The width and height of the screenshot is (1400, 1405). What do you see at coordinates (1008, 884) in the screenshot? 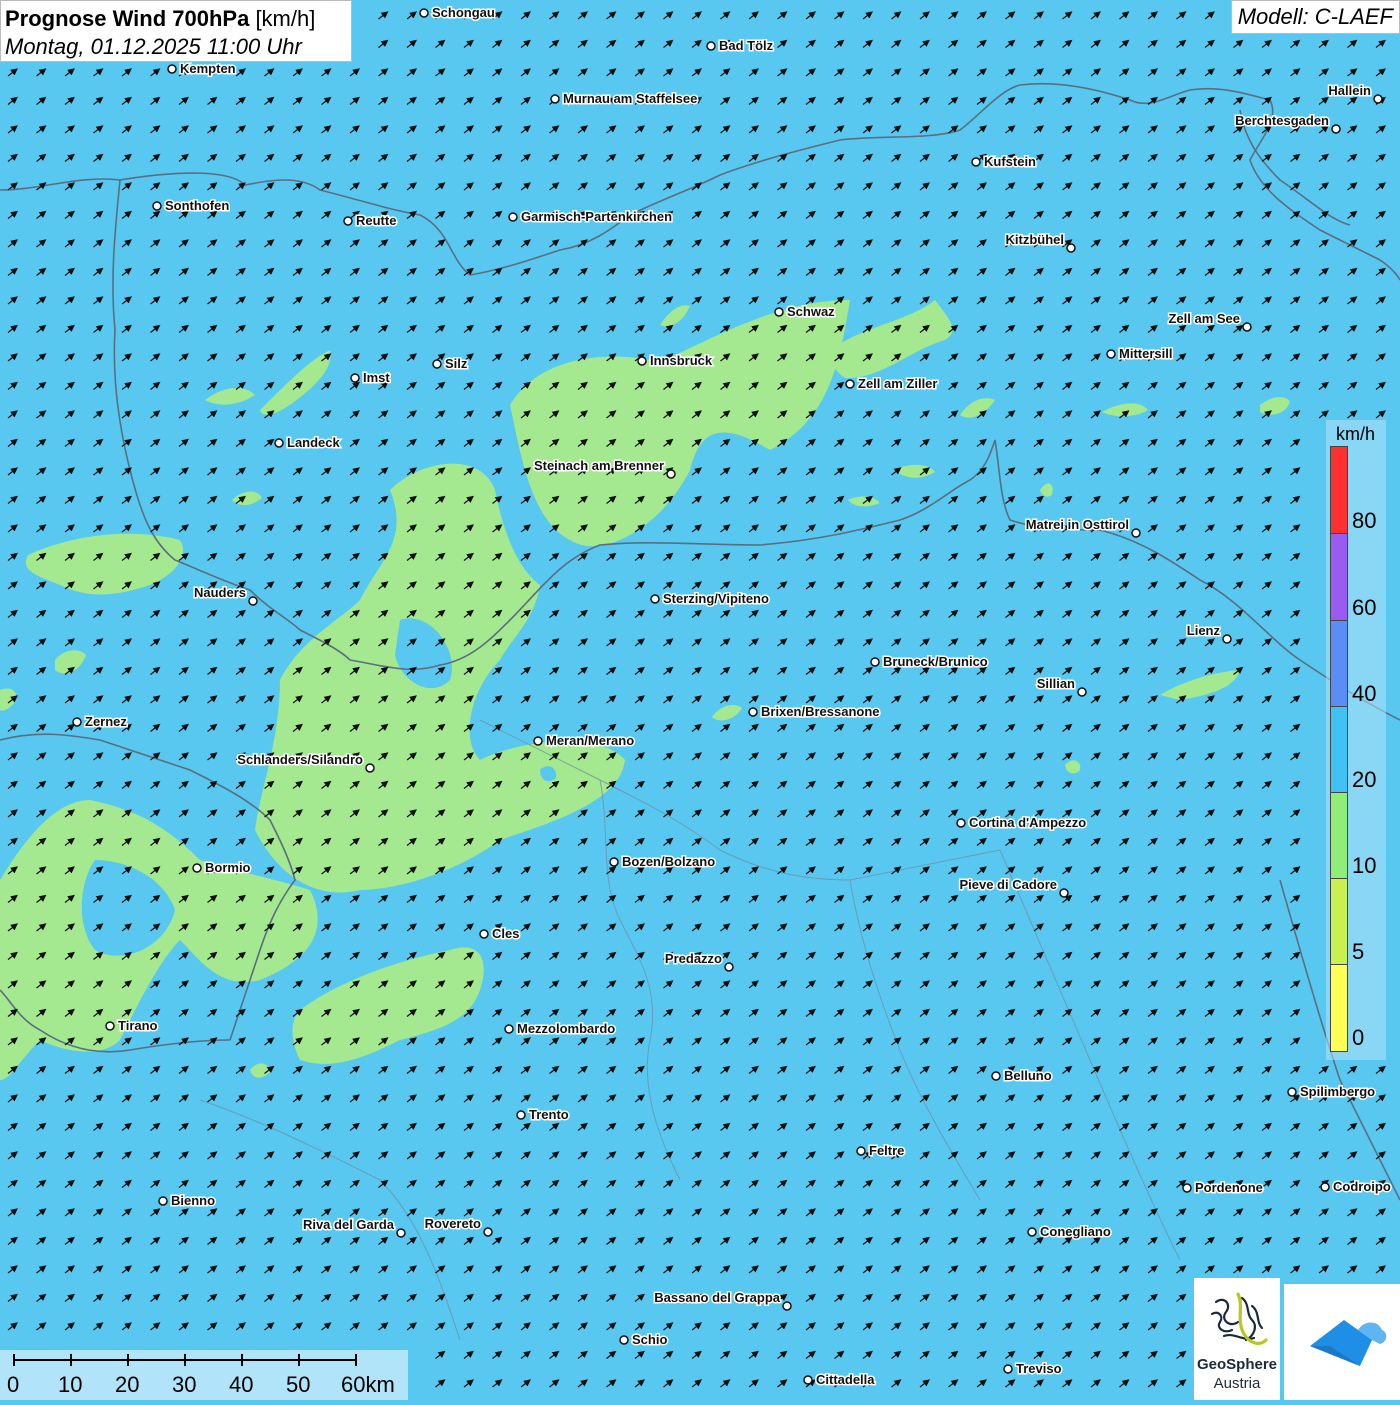
I see `city-label: Pieve di Cadore` at bounding box center [1008, 884].